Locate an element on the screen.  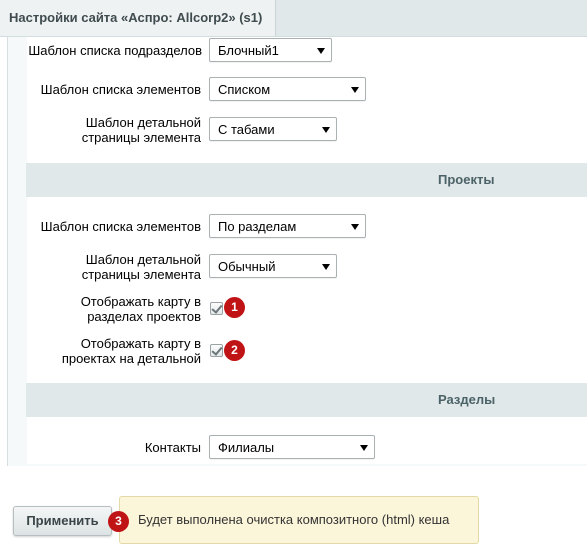
subsections-template-select: Блочный1 is located at coordinates (270, 50).